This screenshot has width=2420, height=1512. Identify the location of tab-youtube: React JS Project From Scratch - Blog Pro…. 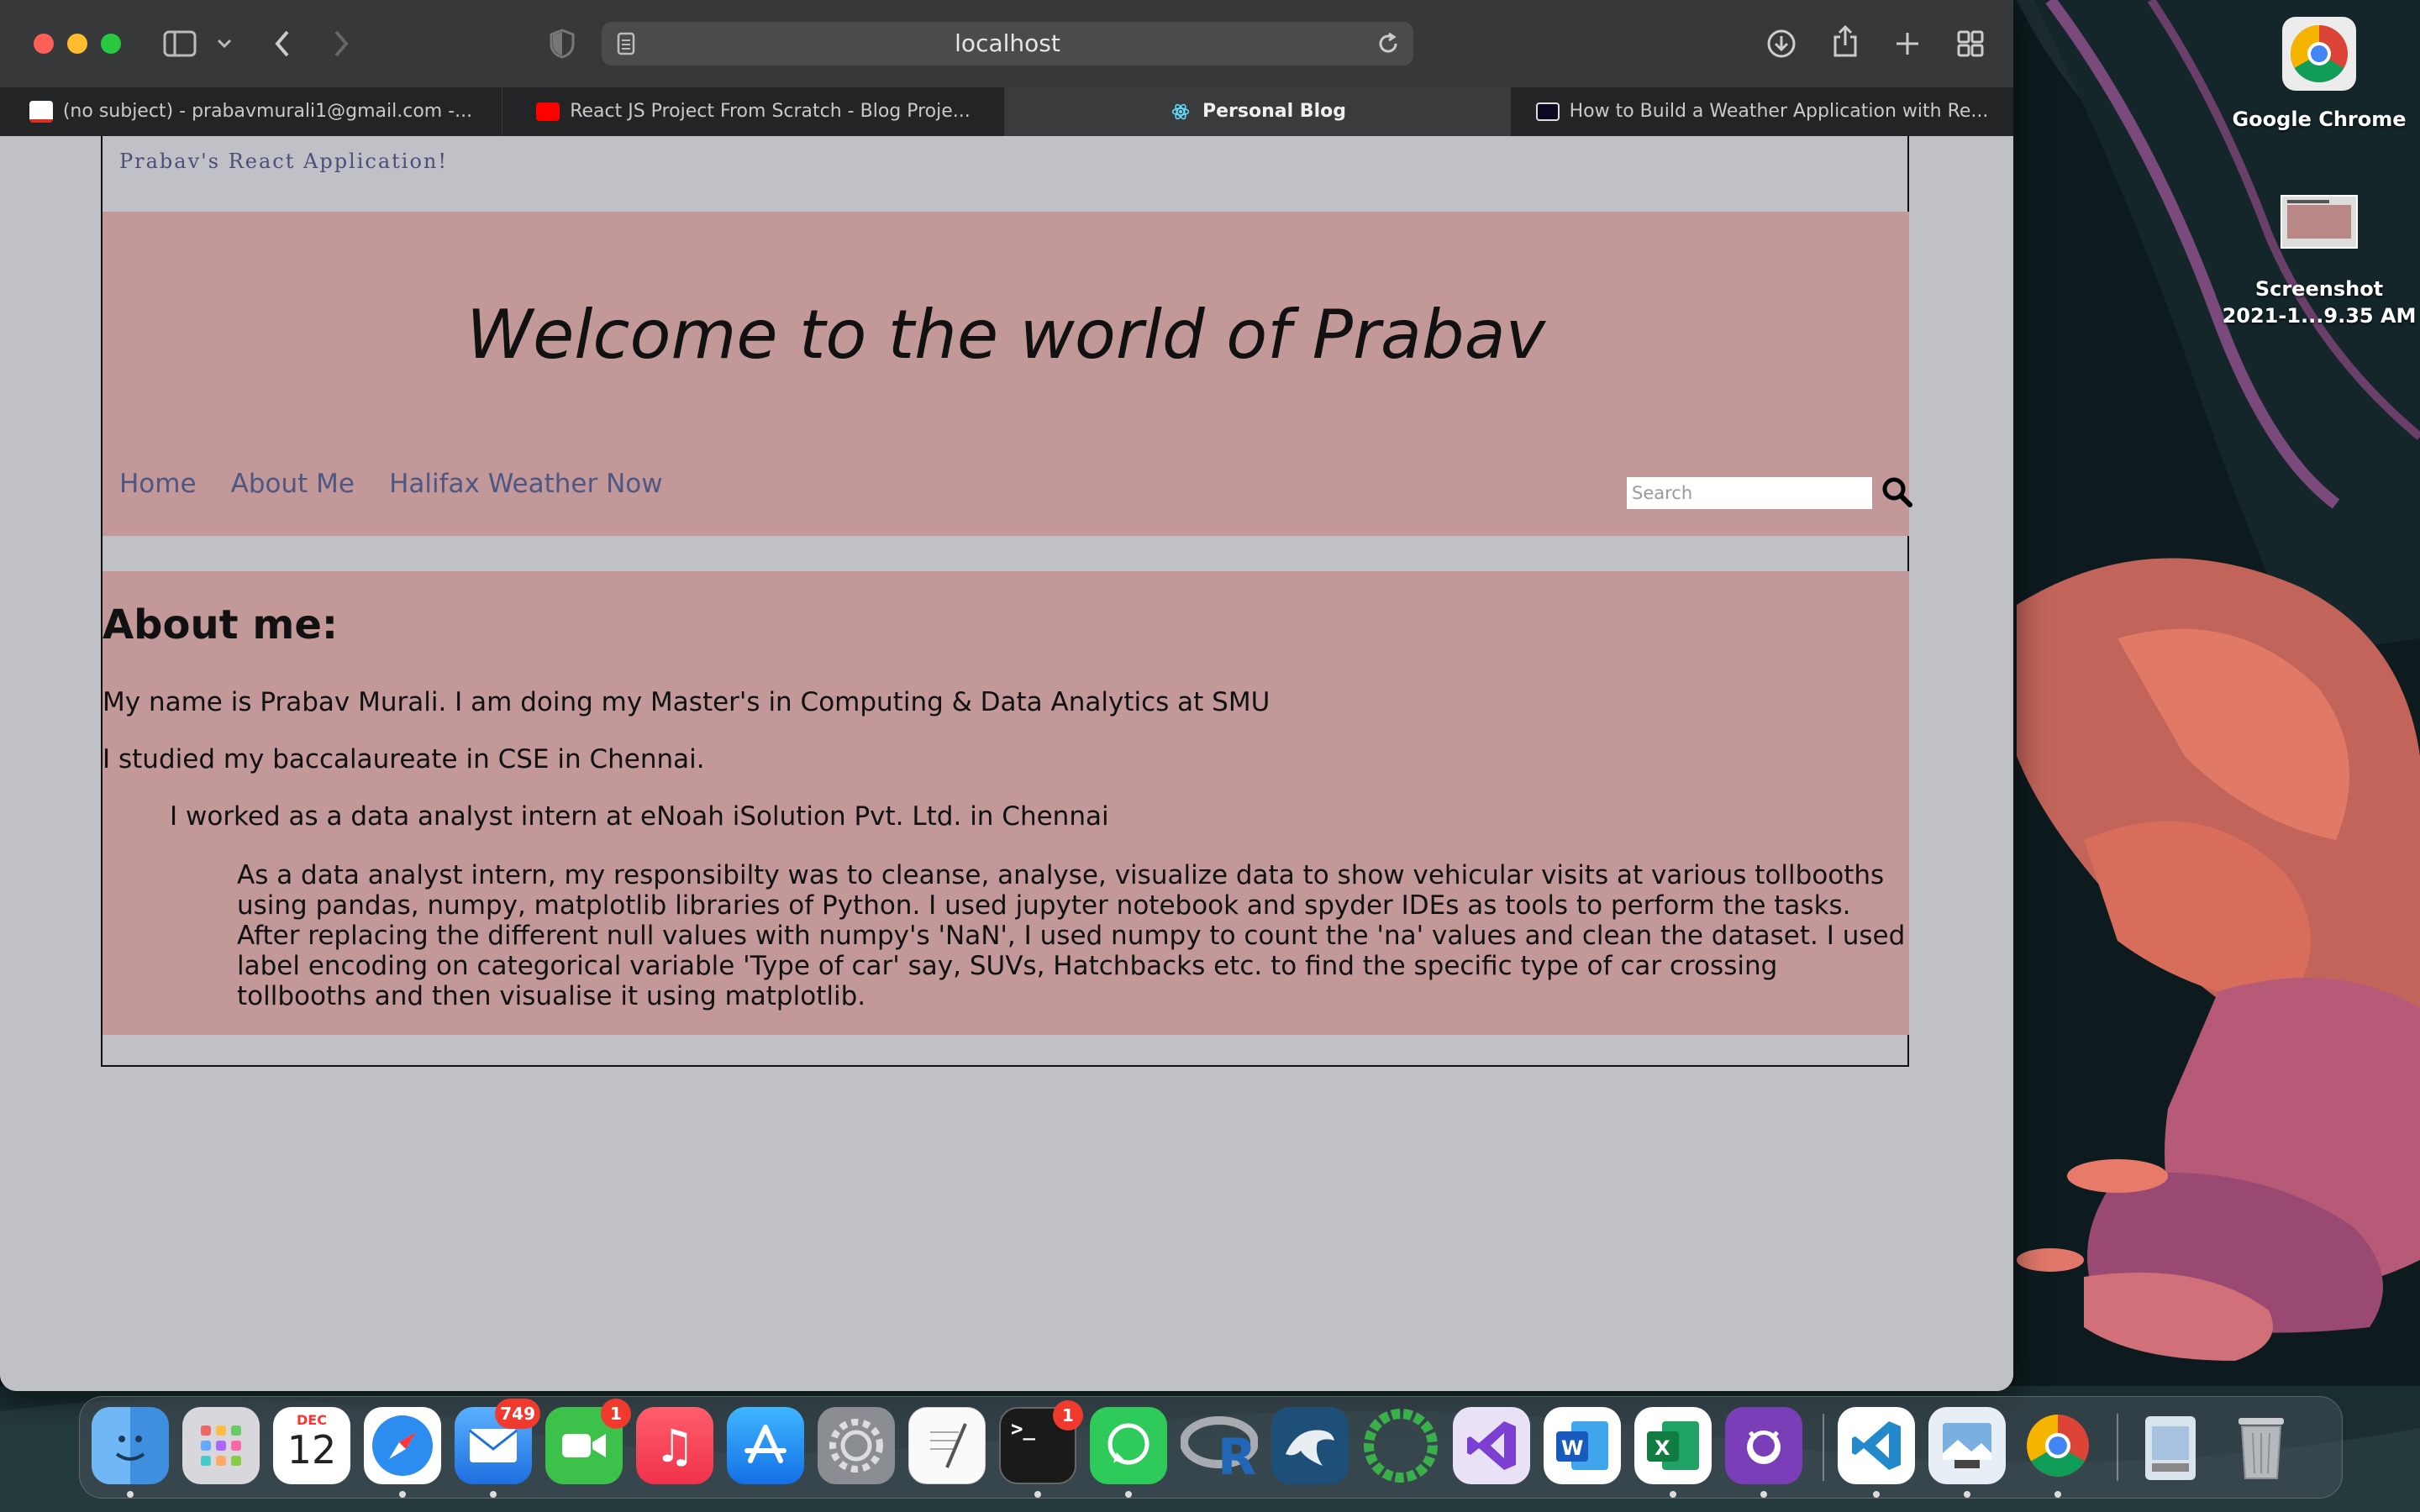
(753, 111).